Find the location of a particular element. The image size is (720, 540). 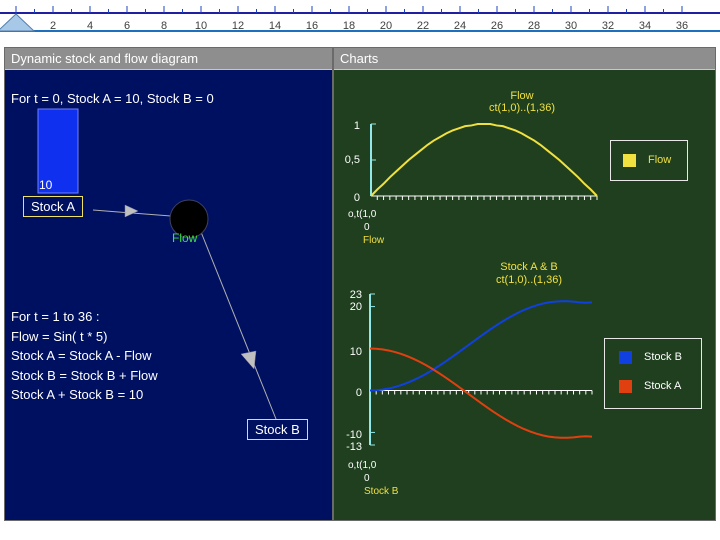

equation-4: Stock B = Stock B + Flow is located at coordinates (84, 375).